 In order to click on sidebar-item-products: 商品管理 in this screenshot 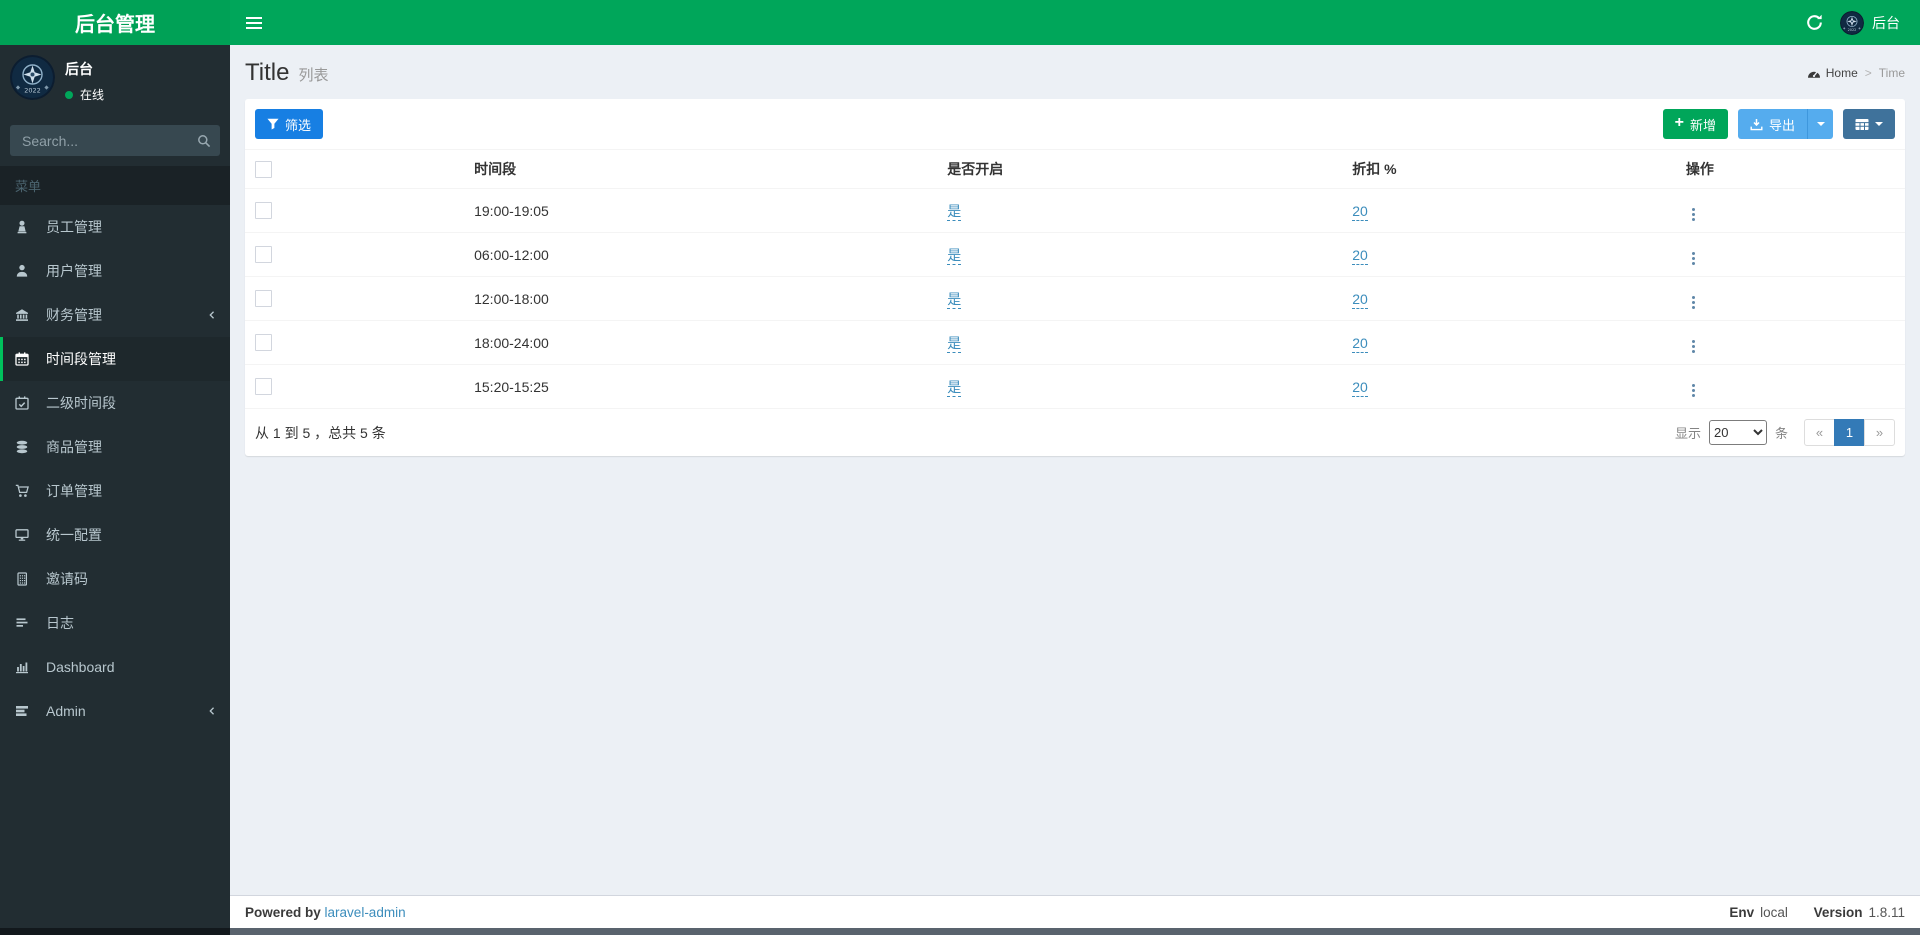, I will do `click(115, 447)`.